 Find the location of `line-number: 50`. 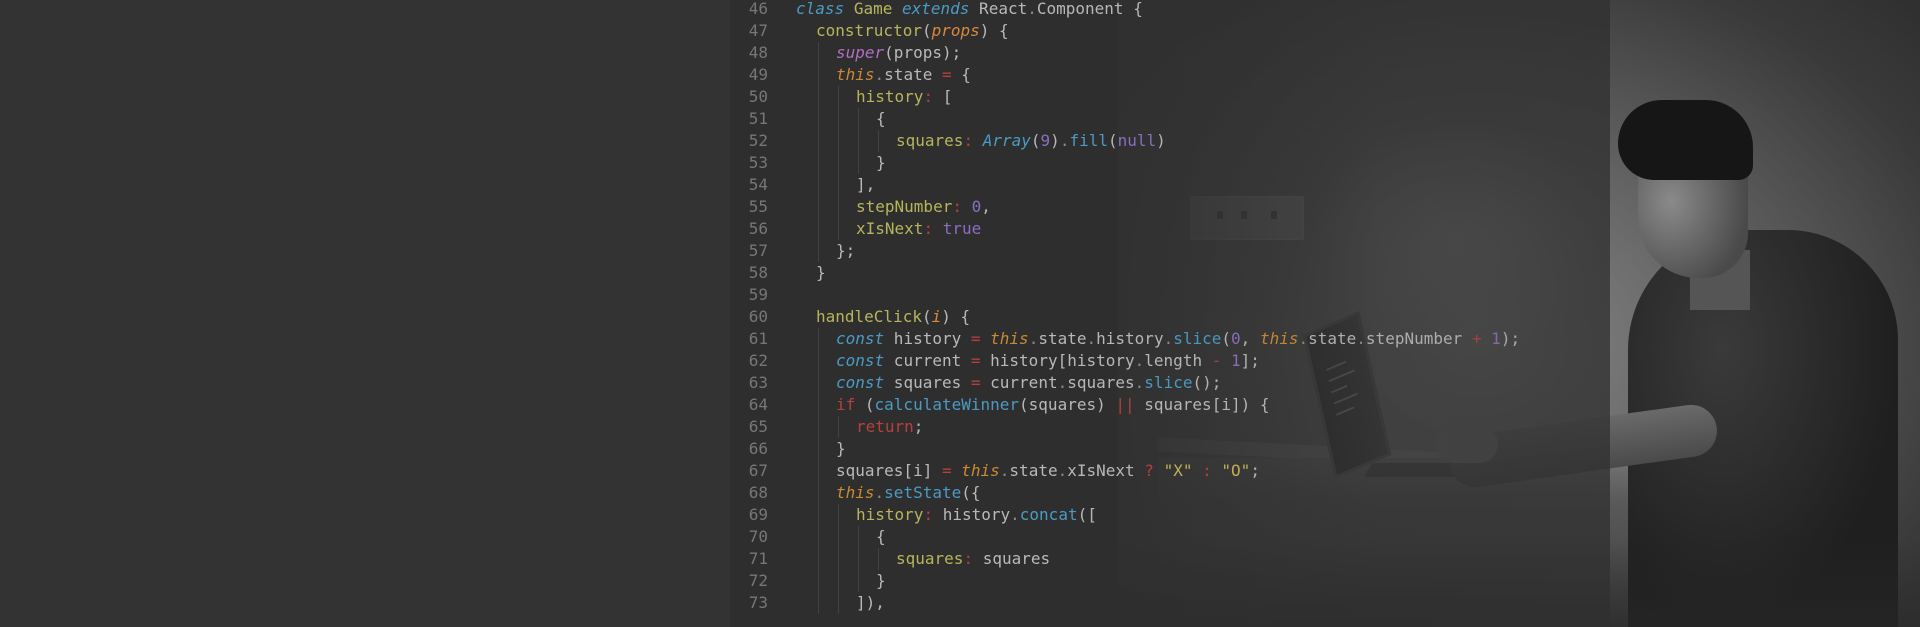

line-number: 50 is located at coordinates (758, 96).